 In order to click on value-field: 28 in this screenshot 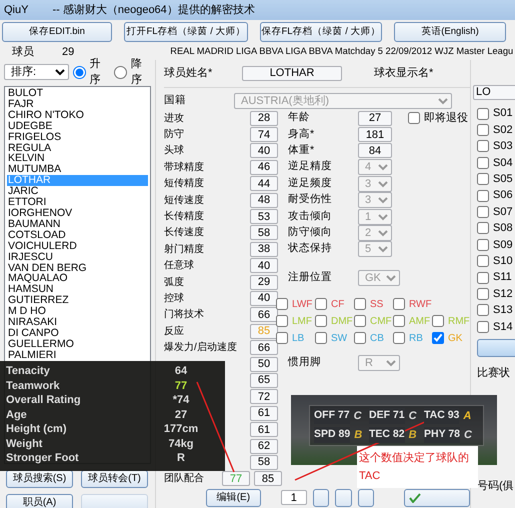, I will do `click(264, 118)`.